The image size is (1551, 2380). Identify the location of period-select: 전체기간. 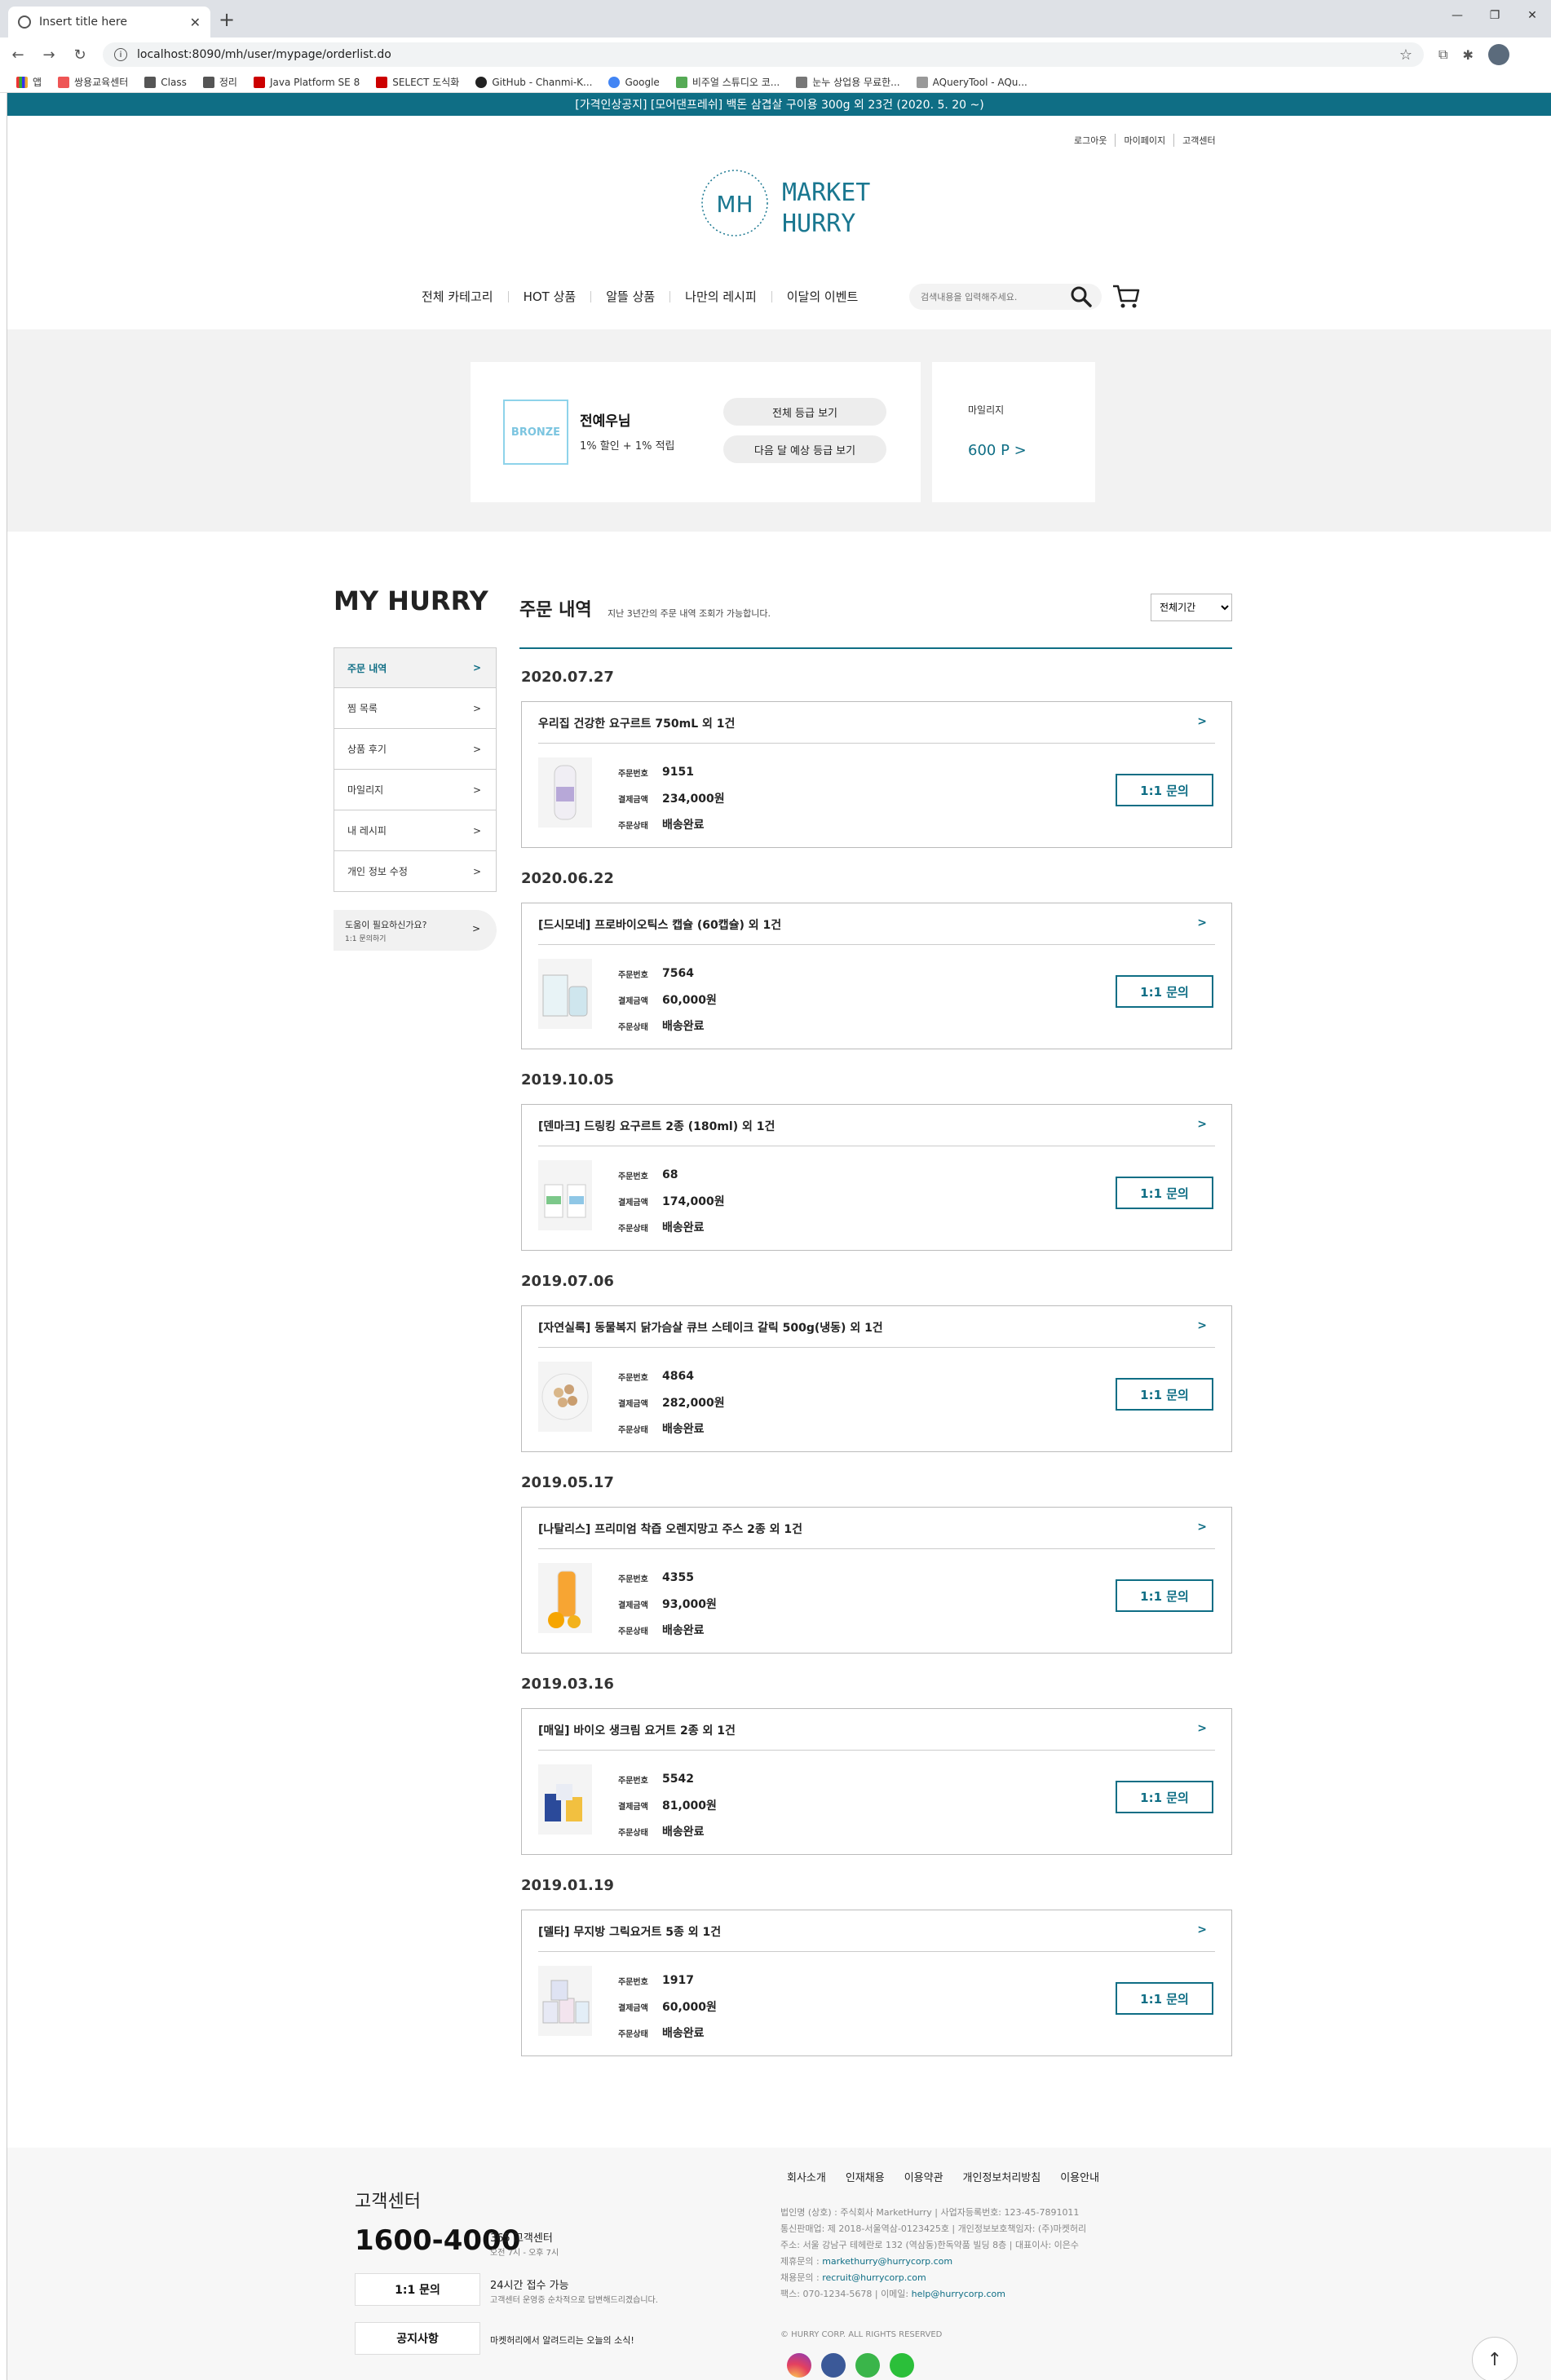
(1192, 608).